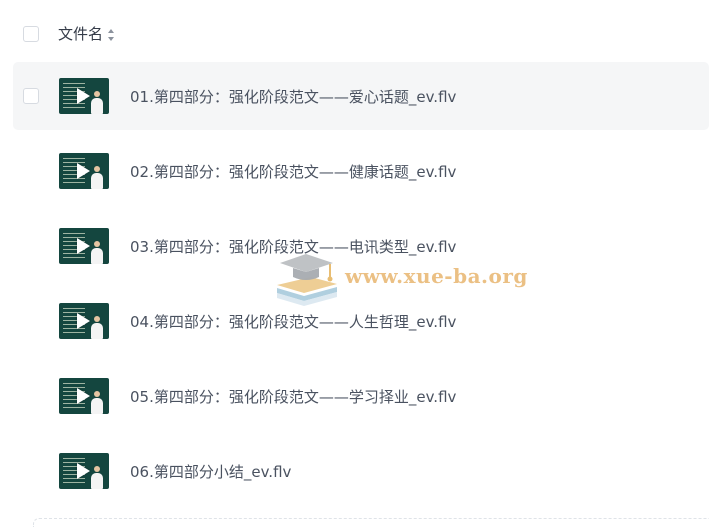  I want to click on file-row: 02.第四部分：强化阶段范文——健康话题_ev.flv, so click(354, 174).